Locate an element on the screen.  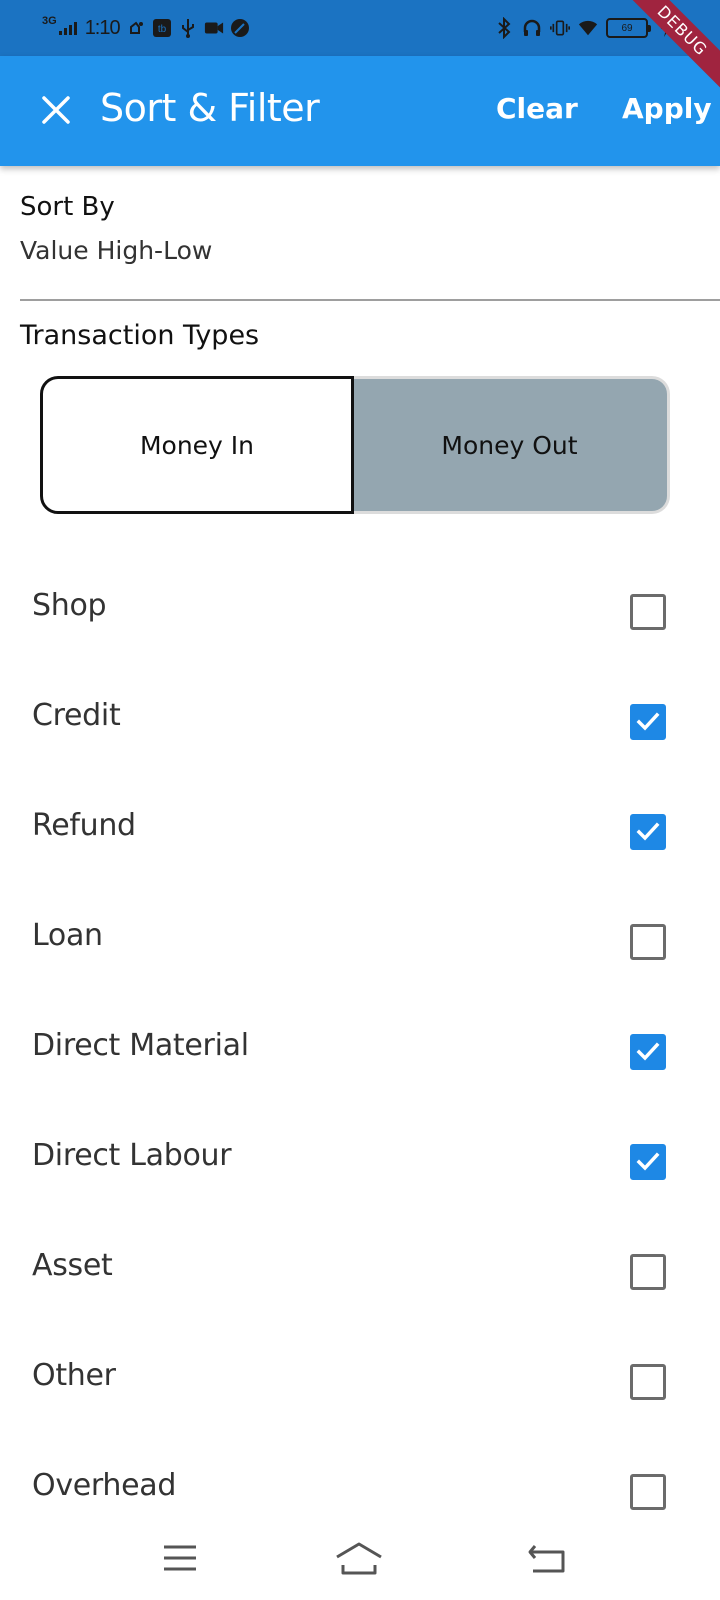
status-time: 1:10 is located at coordinates (102, 27).